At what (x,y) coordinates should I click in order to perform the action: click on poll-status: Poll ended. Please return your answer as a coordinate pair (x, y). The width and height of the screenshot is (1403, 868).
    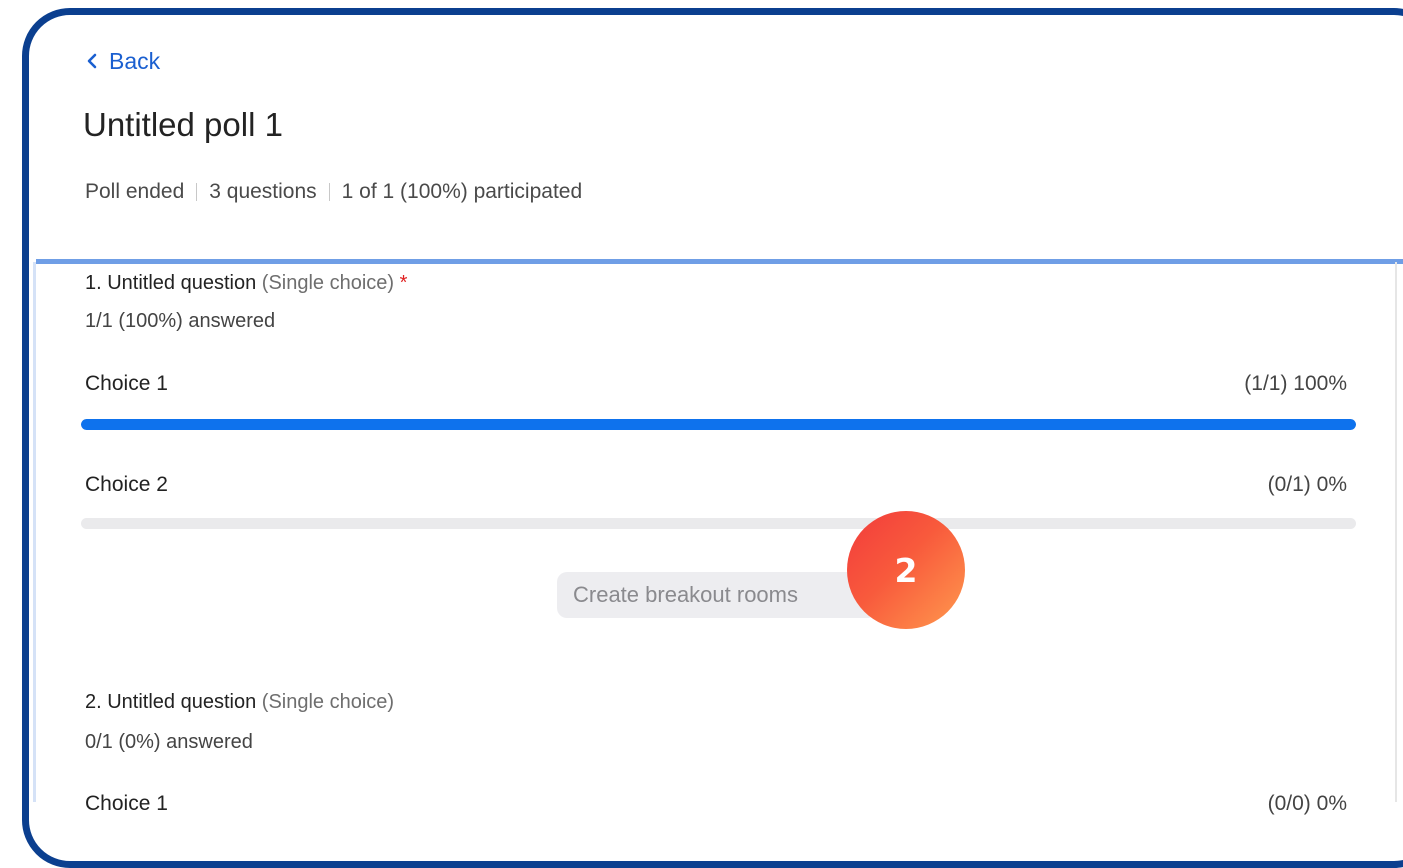
    Looking at the image, I should click on (135, 191).